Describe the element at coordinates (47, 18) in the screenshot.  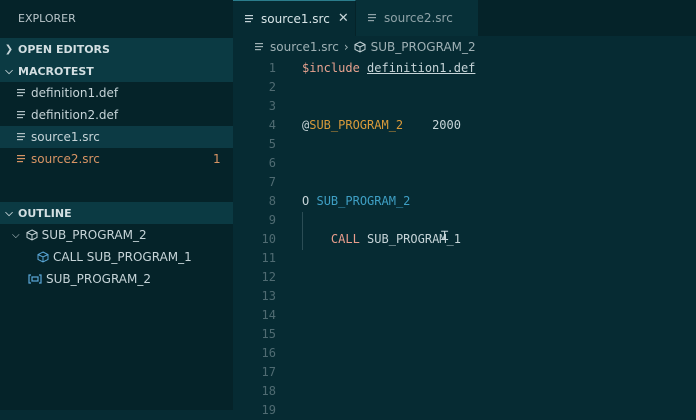
I see `explorer-title: EXPLORER` at that location.